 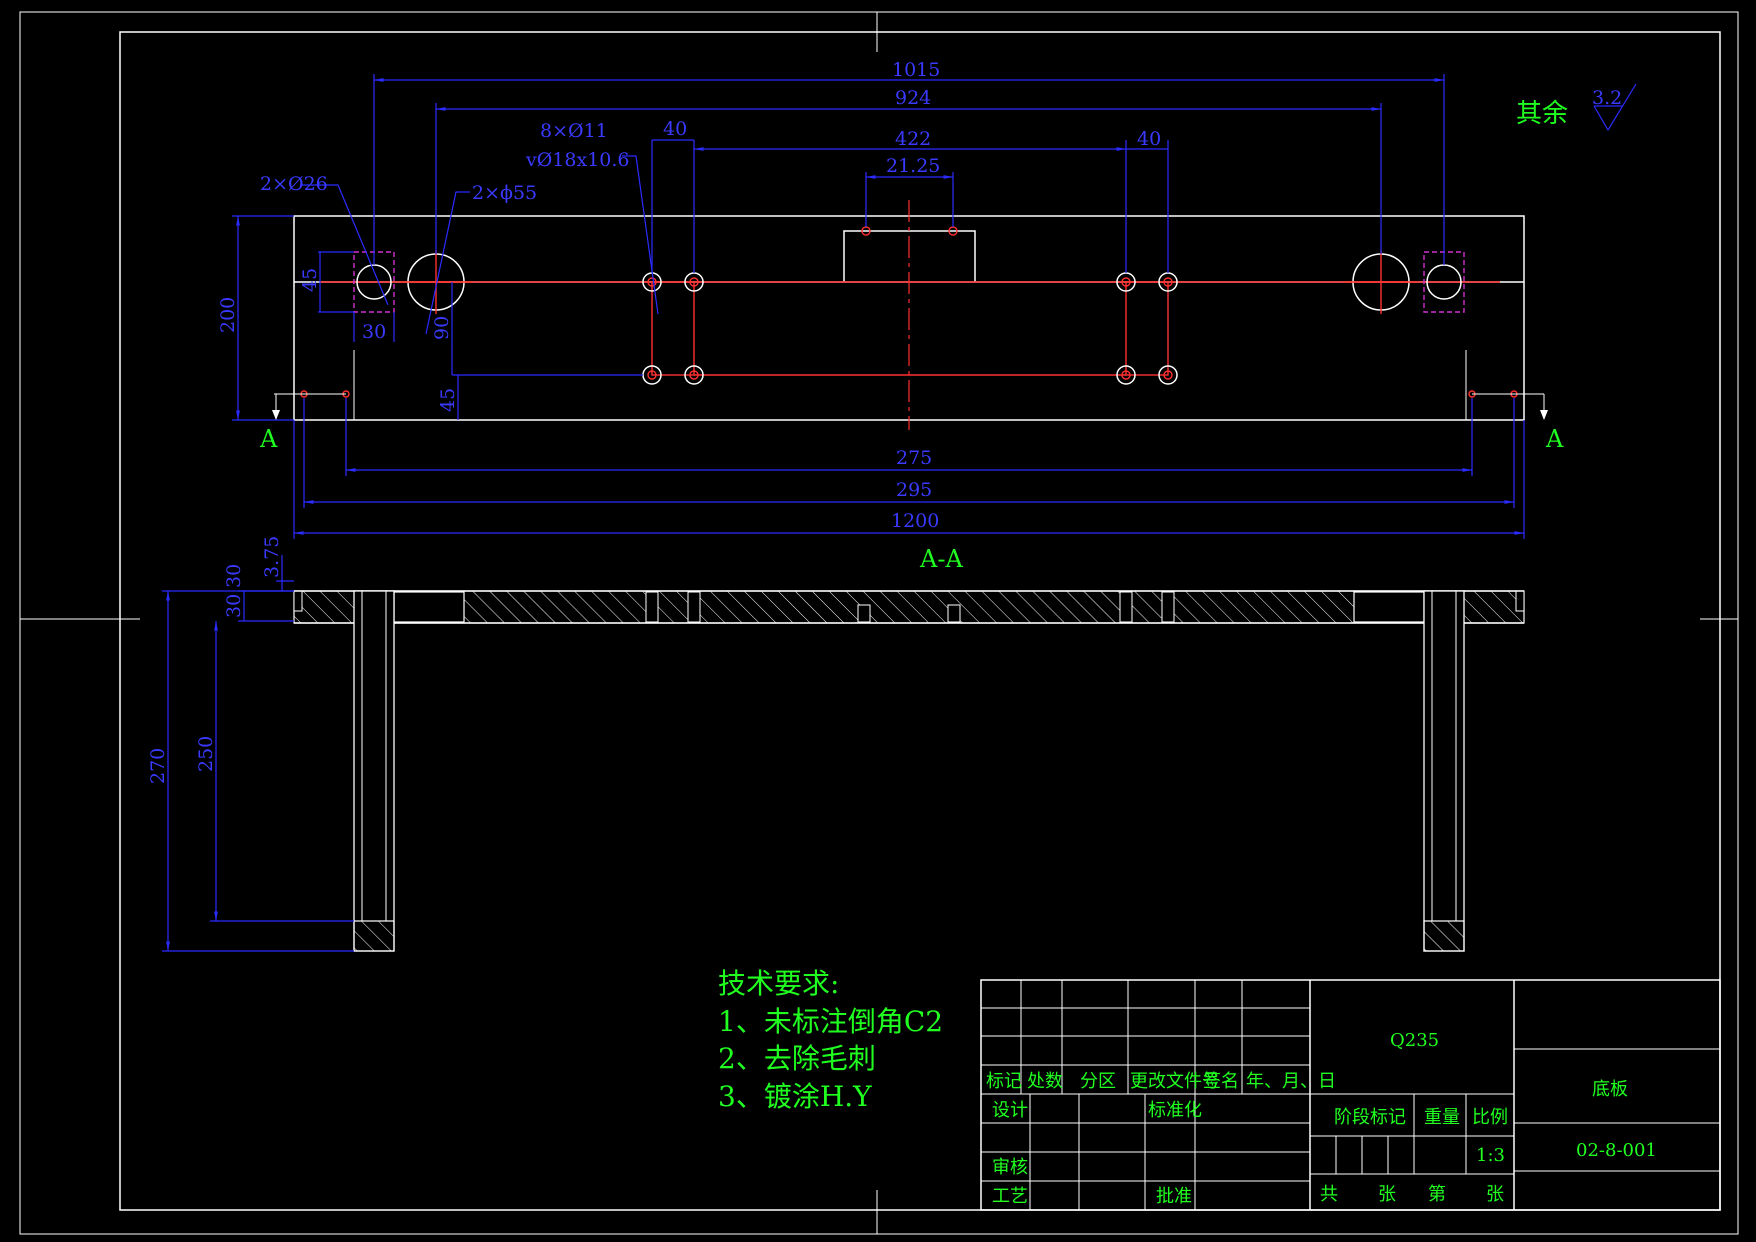 I want to click on tb-sheets-unit-2: 张, so click(x=1495, y=1194).